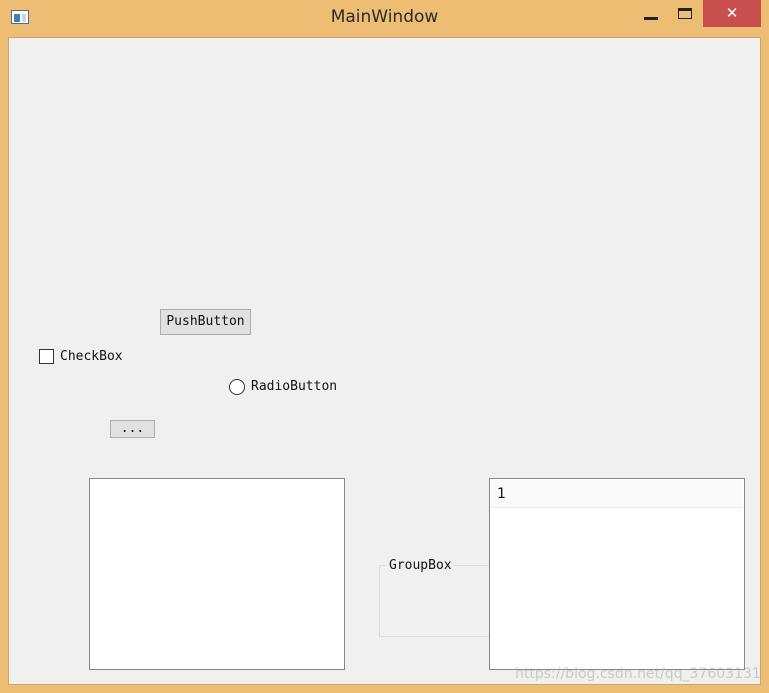  Describe the element at coordinates (217, 574) in the screenshot. I see `text-edit` at that location.